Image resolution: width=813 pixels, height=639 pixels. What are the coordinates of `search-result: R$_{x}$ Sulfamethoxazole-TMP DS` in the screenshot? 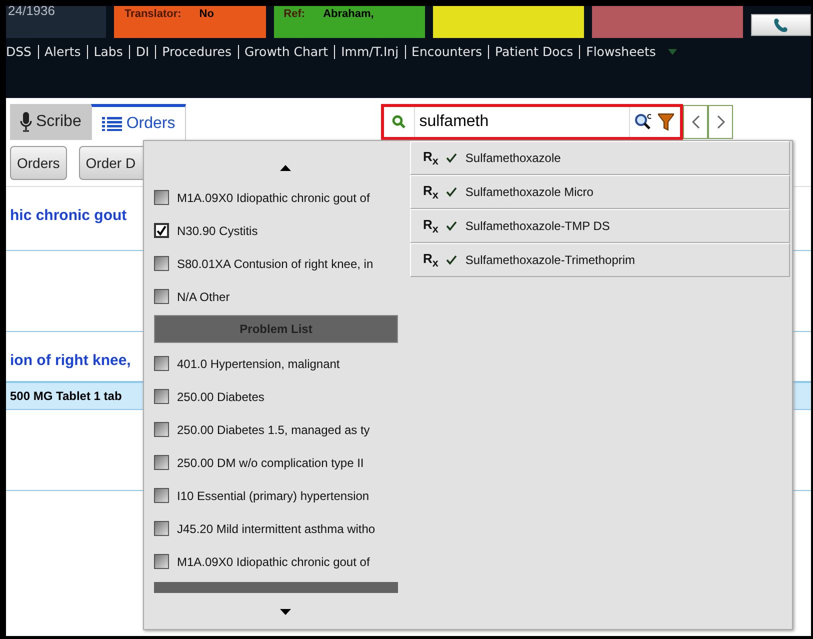 It's located at (600, 226).